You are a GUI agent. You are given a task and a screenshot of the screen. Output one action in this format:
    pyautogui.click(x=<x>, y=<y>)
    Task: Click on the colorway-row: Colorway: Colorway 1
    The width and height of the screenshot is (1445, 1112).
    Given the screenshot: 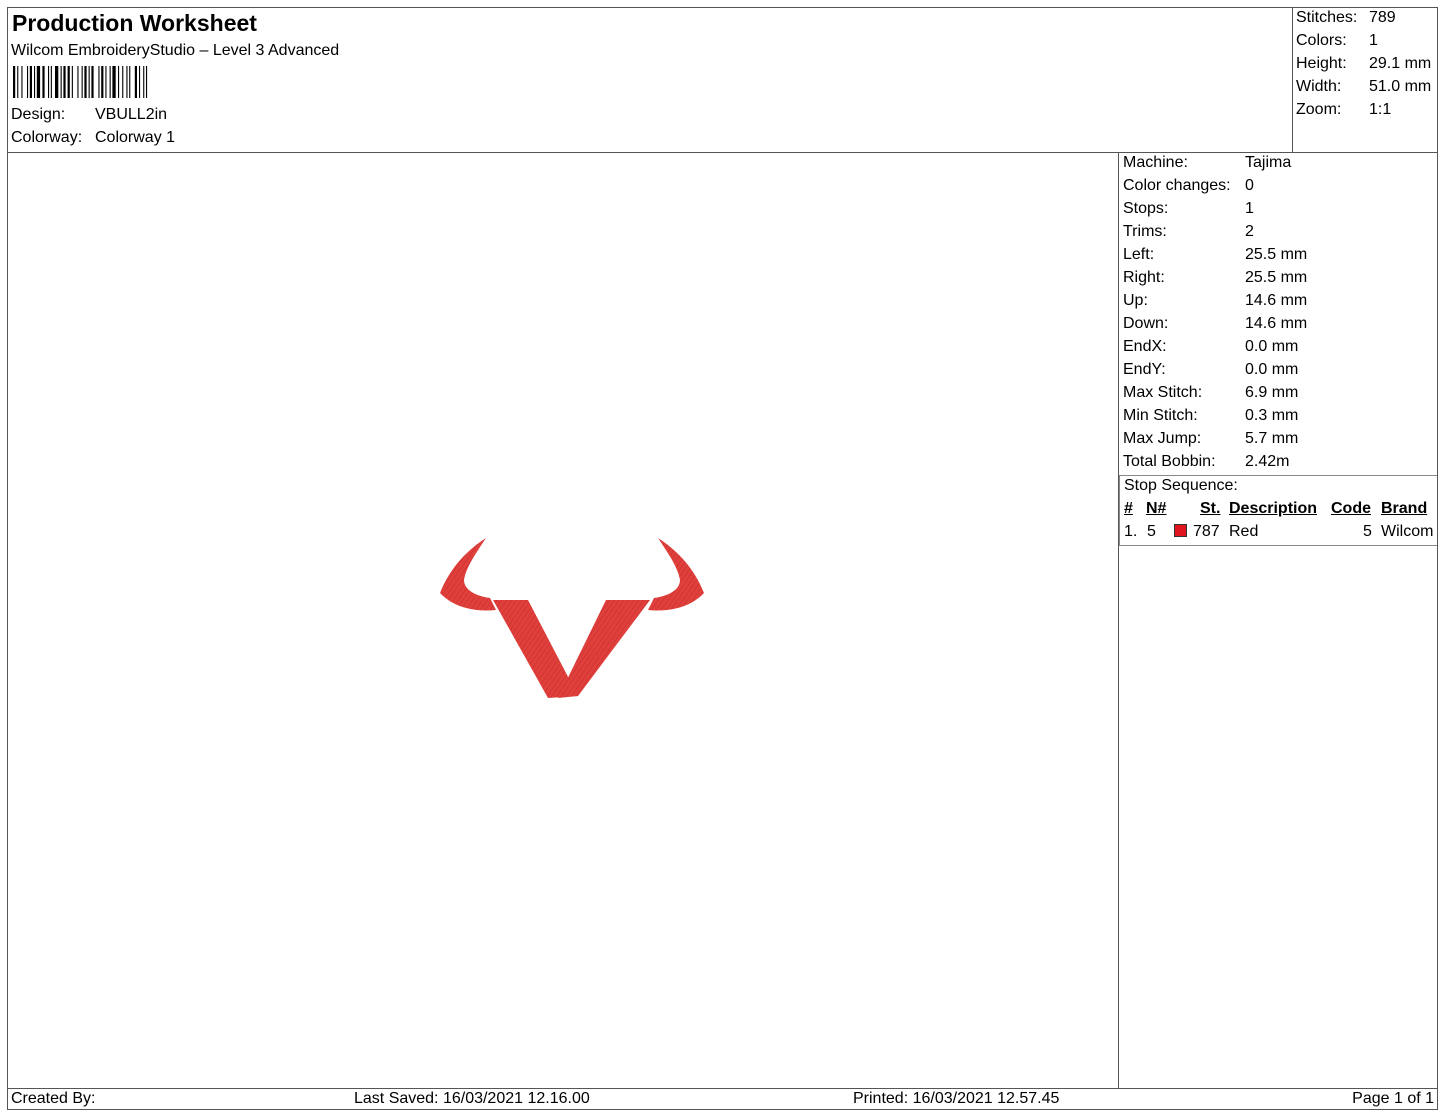 What is the action you would take?
    pyautogui.click(x=93, y=138)
    